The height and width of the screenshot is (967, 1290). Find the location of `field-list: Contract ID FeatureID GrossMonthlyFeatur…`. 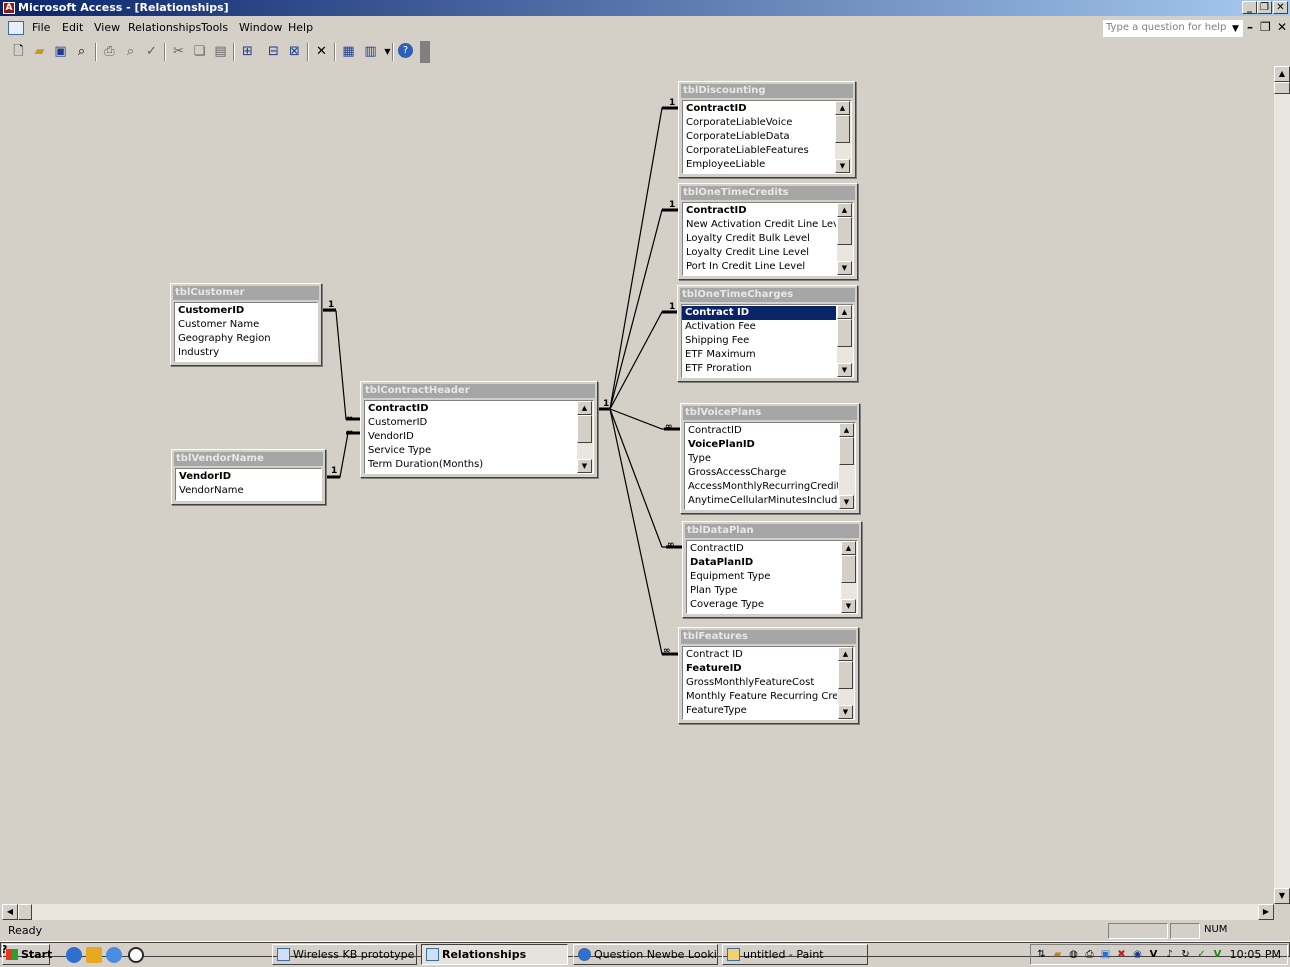

field-list: Contract ID FeatureID GrossMonthlyFeatur… is located at coordinates (768, 683).